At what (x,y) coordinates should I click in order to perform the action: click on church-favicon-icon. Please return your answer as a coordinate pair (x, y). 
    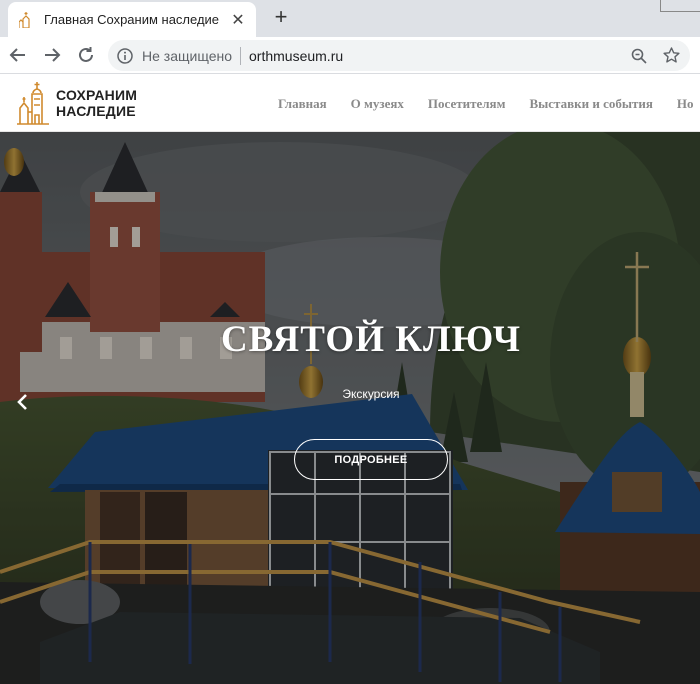
    Looking at the image, I should click on (26, 19).